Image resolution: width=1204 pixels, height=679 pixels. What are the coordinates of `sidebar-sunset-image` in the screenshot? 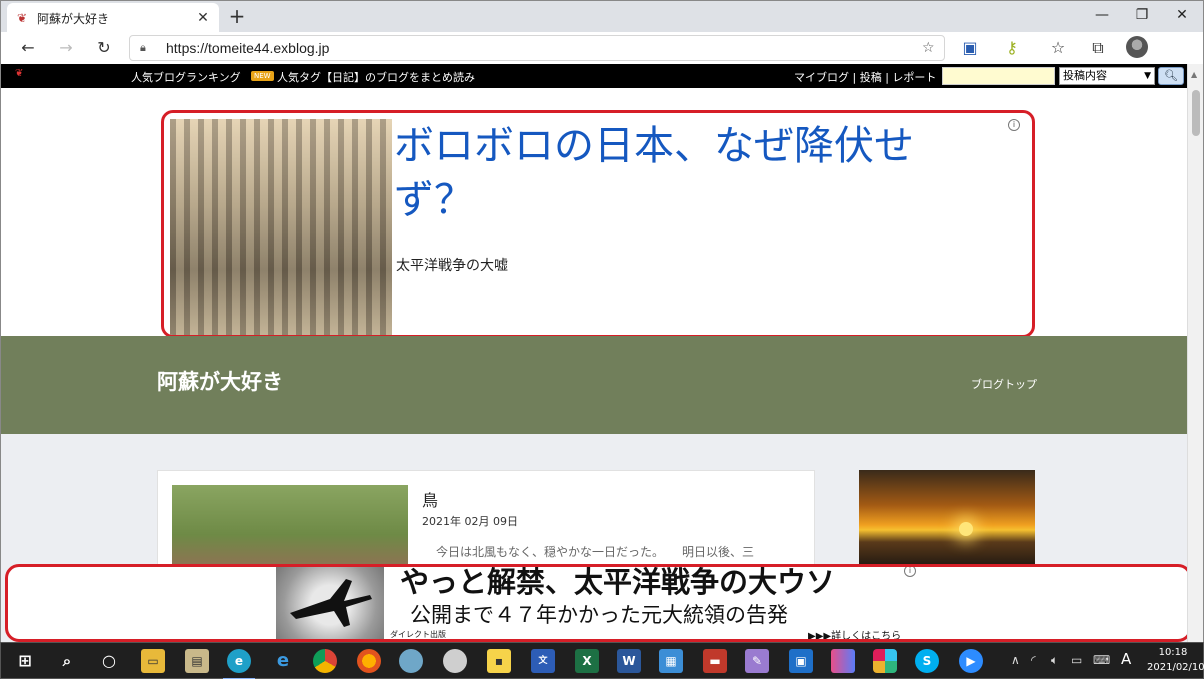 It's located at (947, 520).